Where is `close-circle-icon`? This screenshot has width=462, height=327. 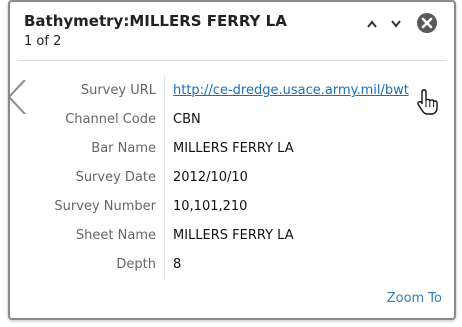 close-circle-icon is located at coordinates (427, 23).